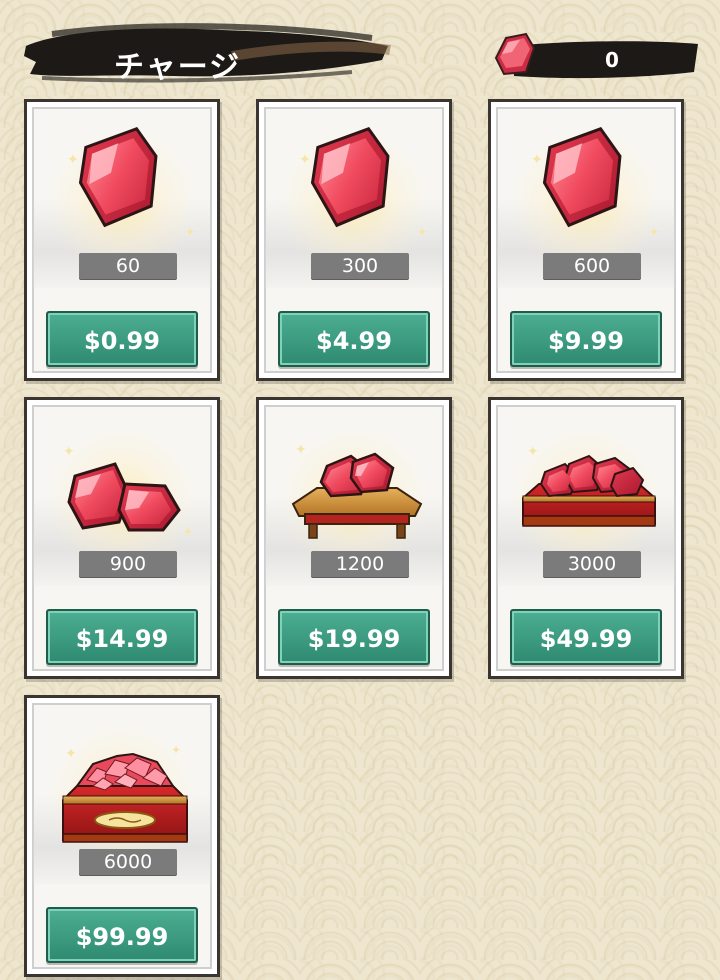 This screenshot has height=980, width=720. Describe the element at coordinates (128, 564) in the screenshot. I see `gem-amount: 900` at that location.